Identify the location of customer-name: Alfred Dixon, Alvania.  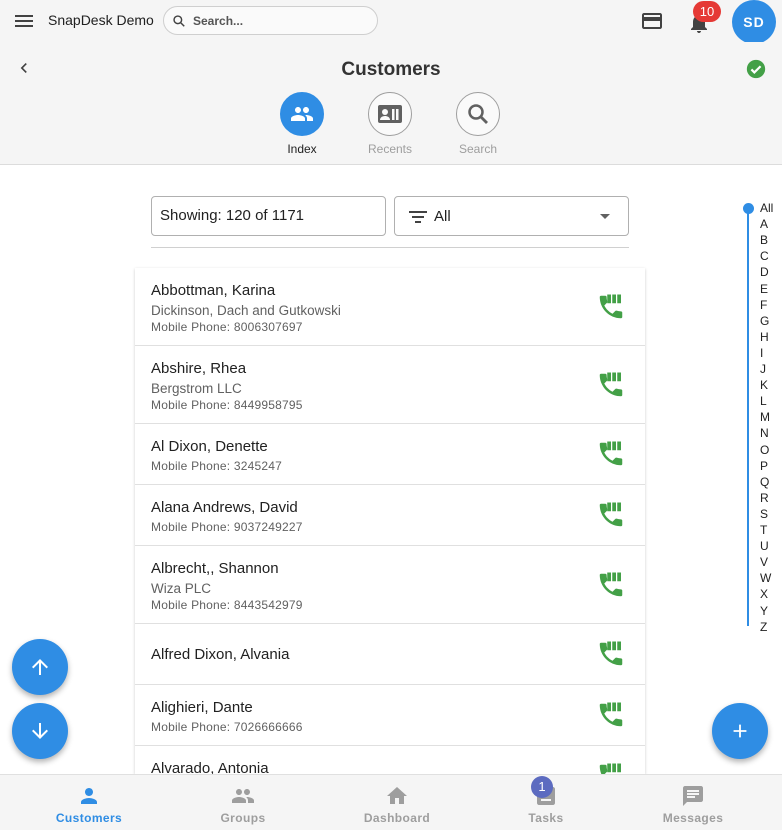
(220, 654).